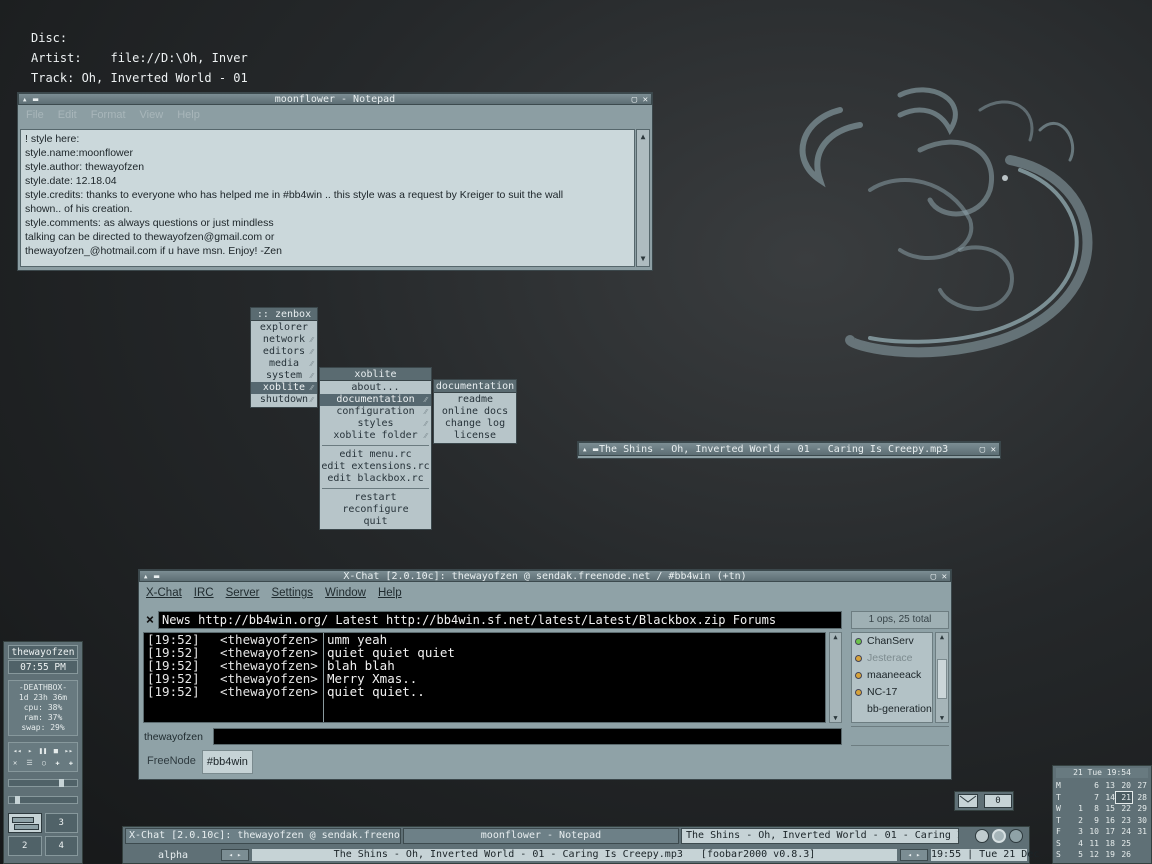 The height and width of the screenshot is (864, 1152). What do you see at coordinates (1108, 786) in the screenshot?
I see `calendar-date: 13` at bounding box center [1108, 786].